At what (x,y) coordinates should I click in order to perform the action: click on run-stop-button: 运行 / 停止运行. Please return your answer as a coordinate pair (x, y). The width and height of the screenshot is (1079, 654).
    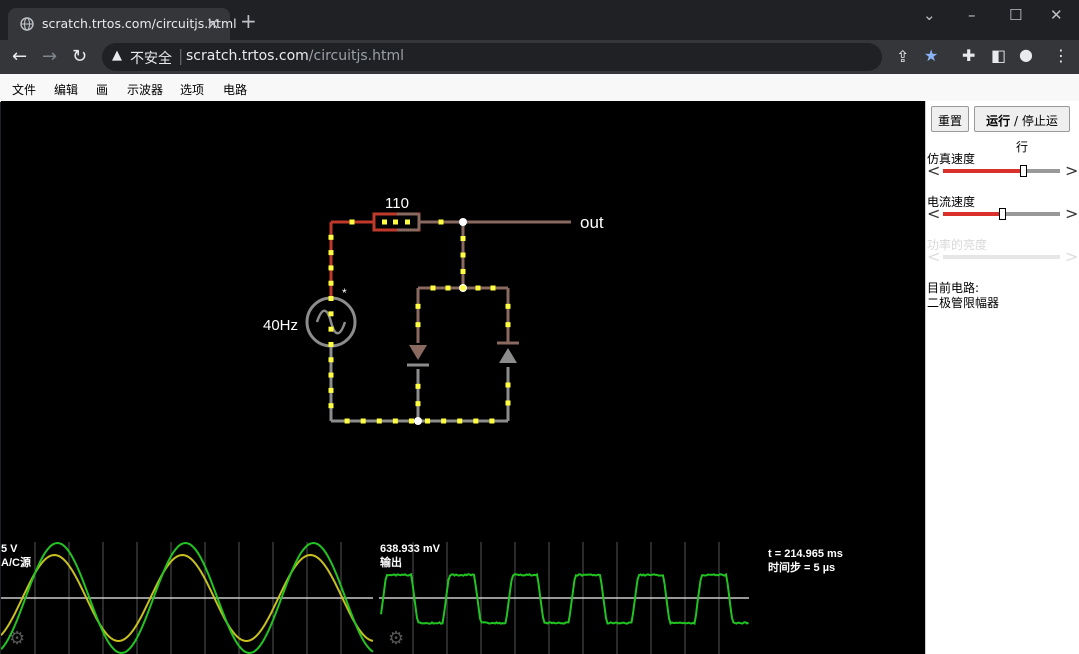
    Looking at the image, I should click on (1022, 119).